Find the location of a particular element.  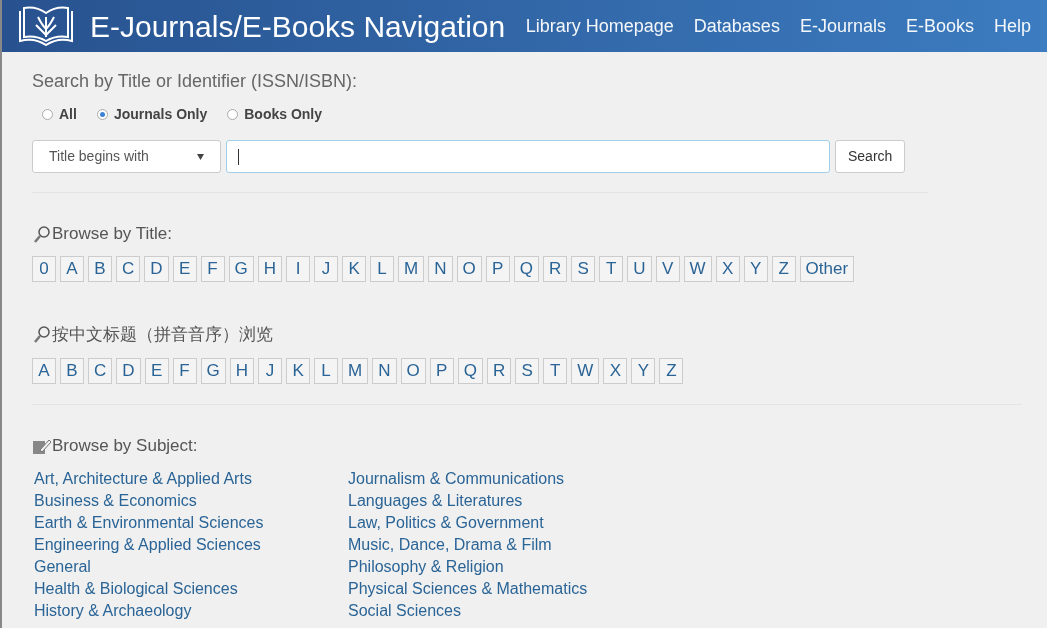

search-heading: Search by Title or Identifier (ISSN/ISBN): is located at coordinates (195, 81).